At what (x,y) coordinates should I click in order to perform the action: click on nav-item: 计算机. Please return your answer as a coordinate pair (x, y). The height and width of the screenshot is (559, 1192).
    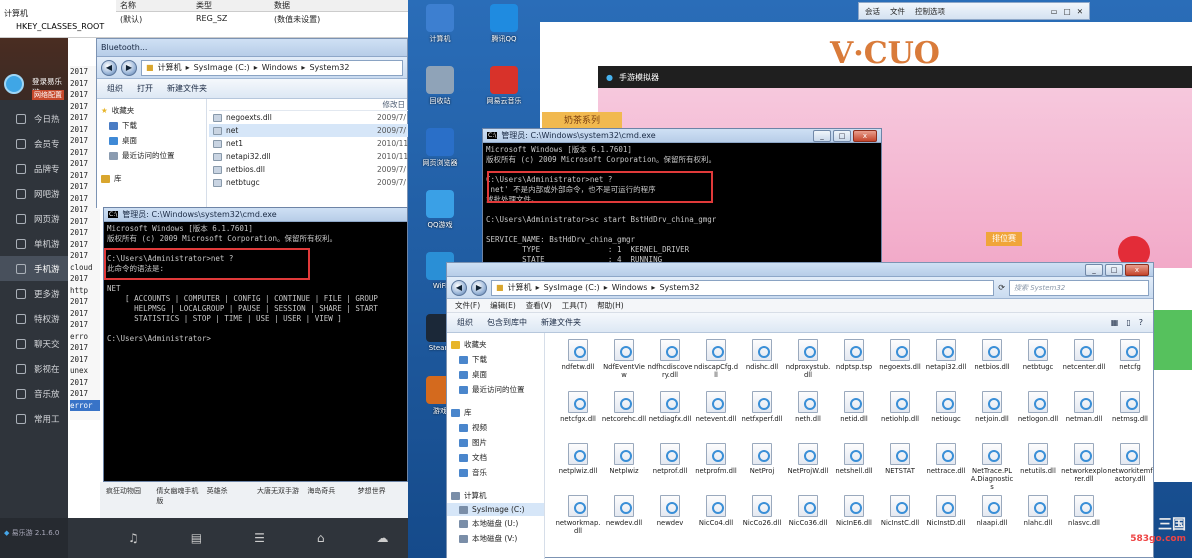
    Looking at the image, I should click on (495, 495).